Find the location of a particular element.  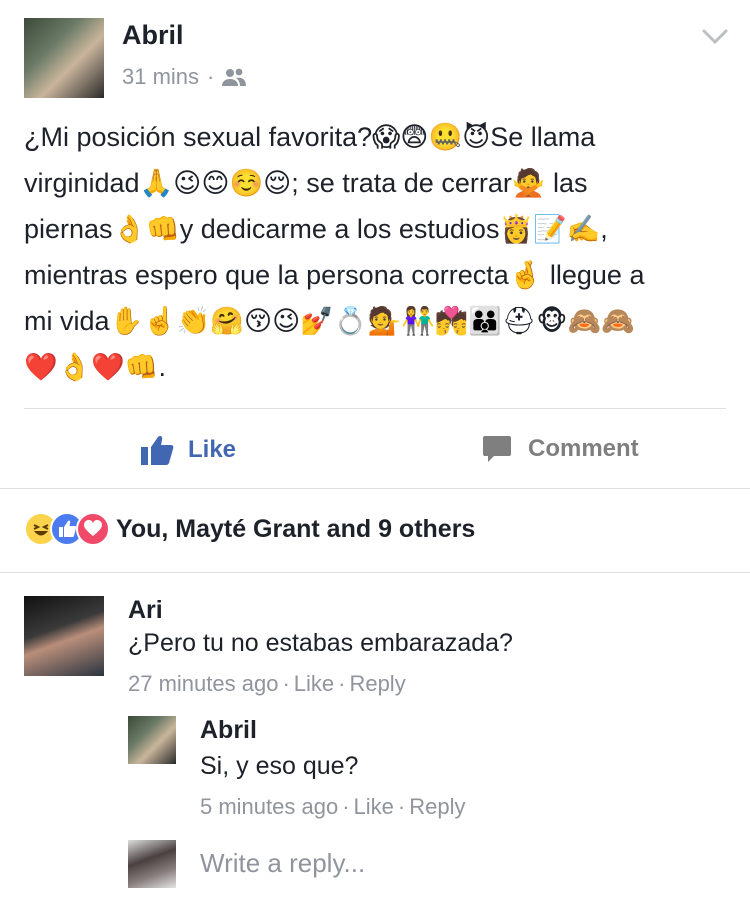

post-line: piernas👌👊y dedicarme a los estudios👸📝✍️, is located at coordinates (316, 229).